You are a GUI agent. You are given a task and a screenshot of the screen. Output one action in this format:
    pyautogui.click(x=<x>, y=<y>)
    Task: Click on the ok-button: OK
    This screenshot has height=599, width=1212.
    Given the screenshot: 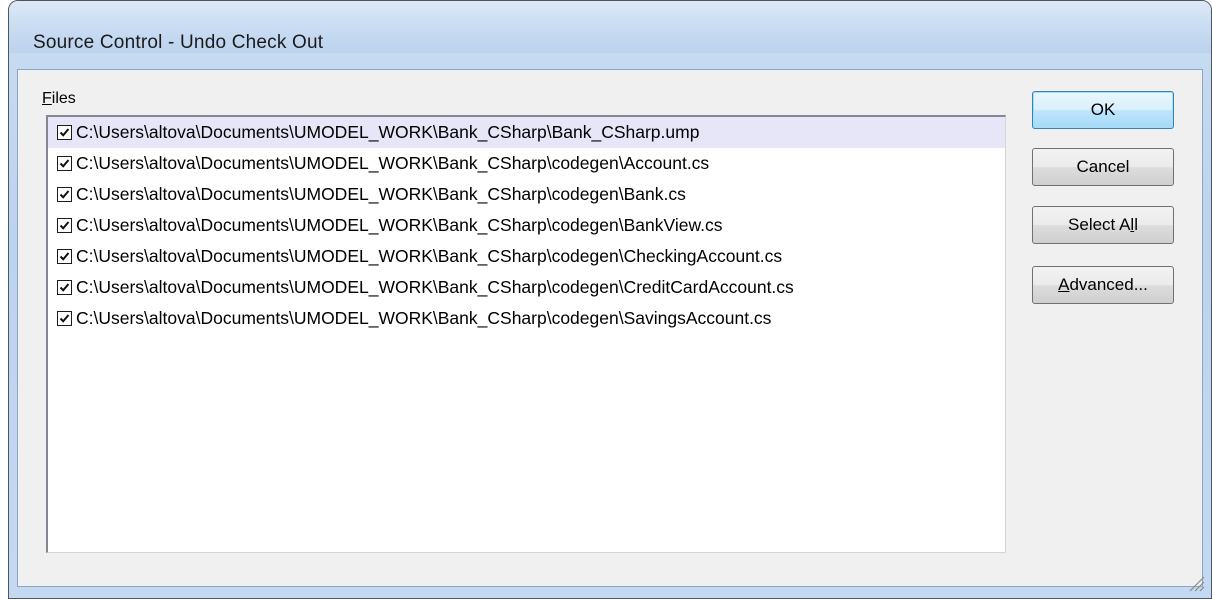 What is the action you would take?
    pyautogui.click(x=1103, y=110)
    